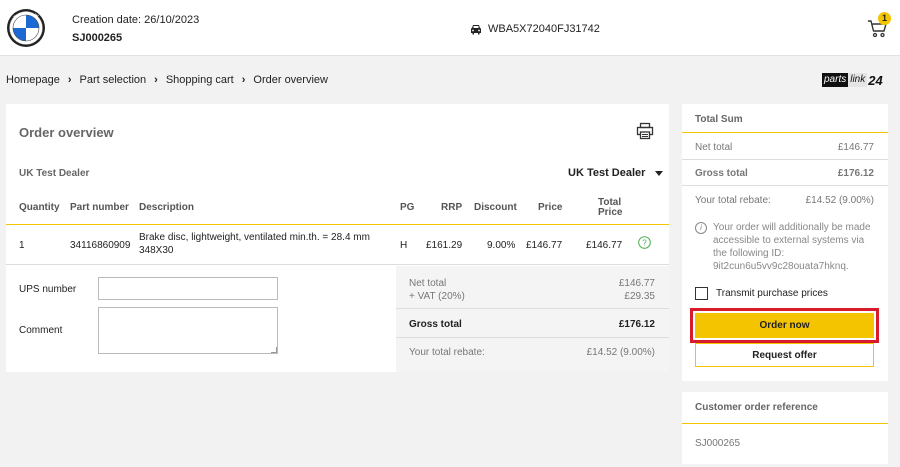 The height and width of the screenshot is (467, 900). I want to click on total-sum-title: Total Sum, so click(719, 119).